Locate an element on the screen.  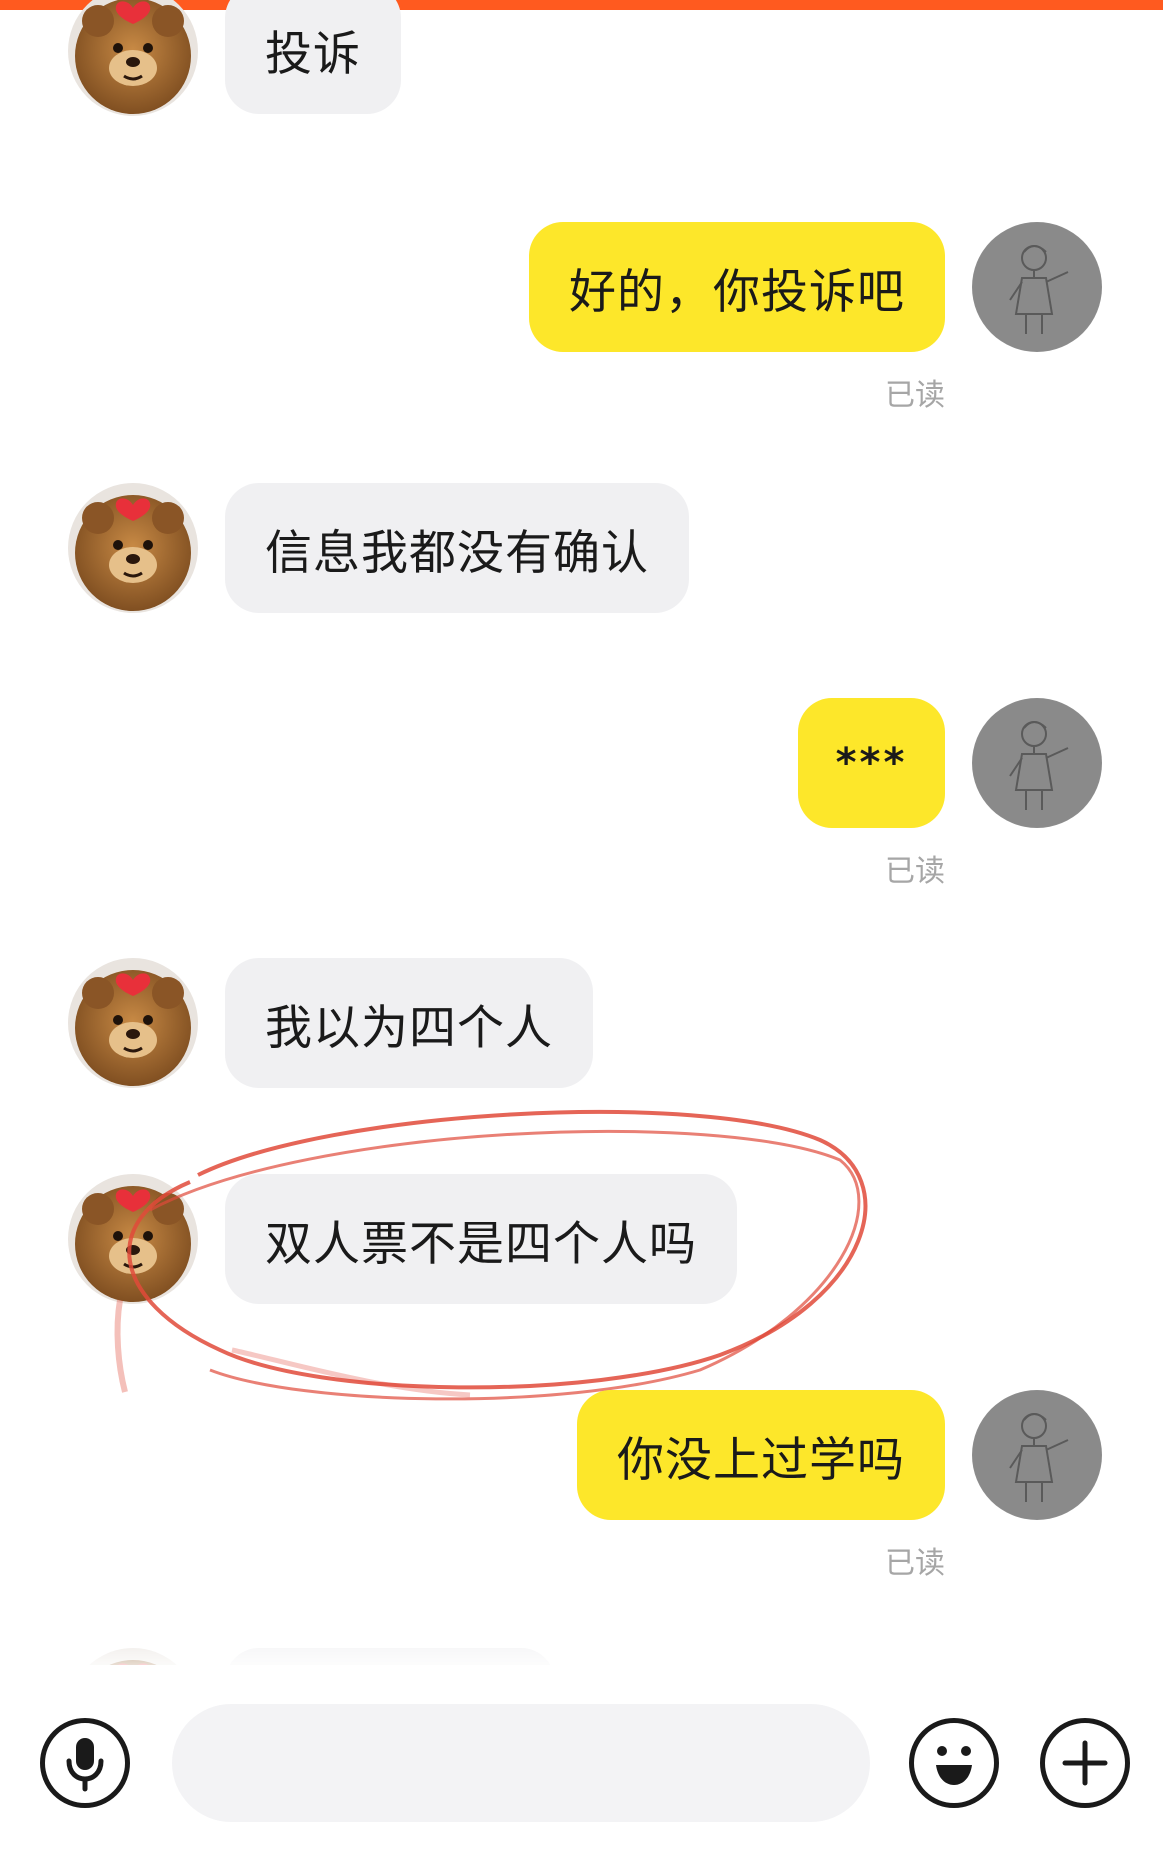
message-text: 信息我都没有确认 is located at coordinates (457, 553).